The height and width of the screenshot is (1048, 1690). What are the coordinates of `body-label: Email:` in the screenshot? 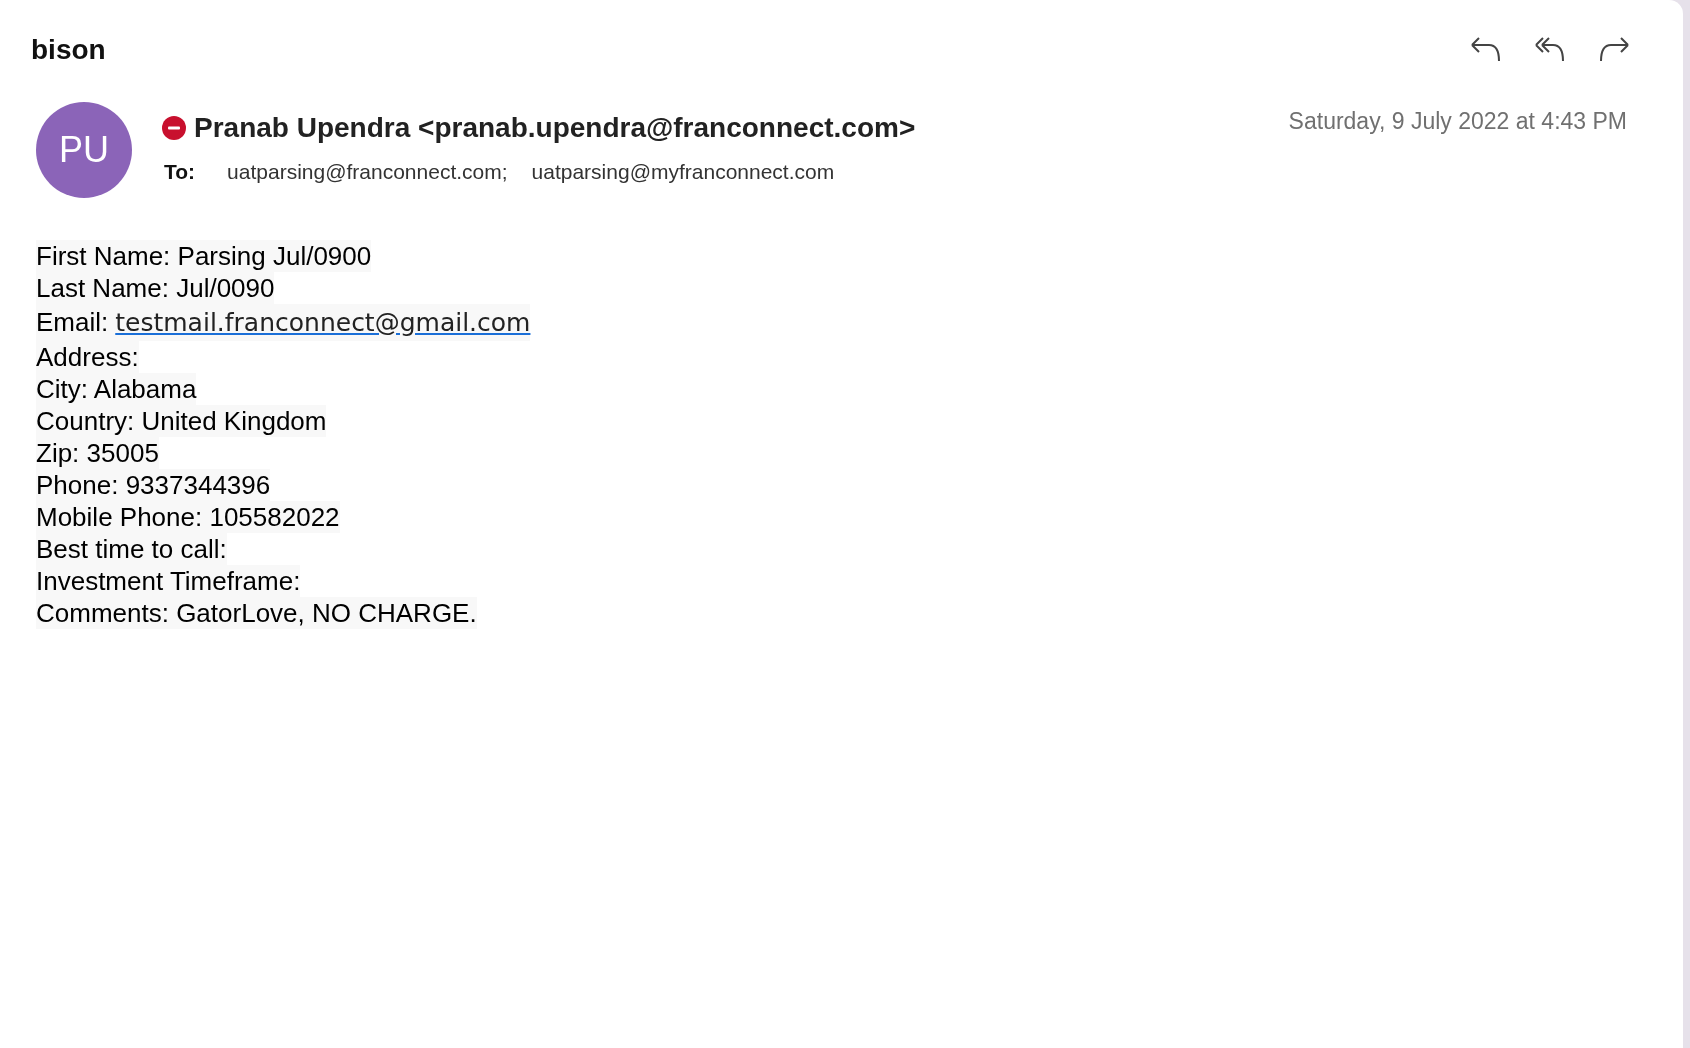 It's located at (72, 322).